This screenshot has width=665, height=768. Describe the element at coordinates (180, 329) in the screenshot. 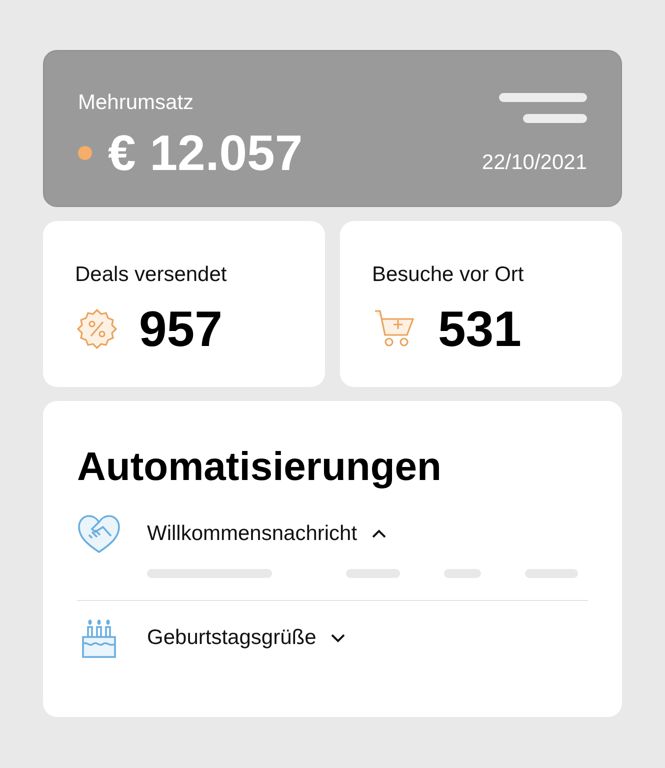

I see `stat-value: 957` at that location.